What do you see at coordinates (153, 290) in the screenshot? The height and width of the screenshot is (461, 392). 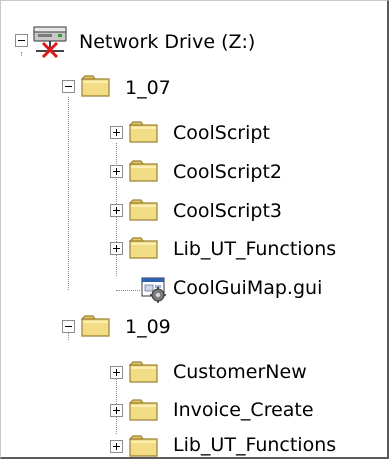 I see `gui-map-file-icon` at bounding box center [153, 290].